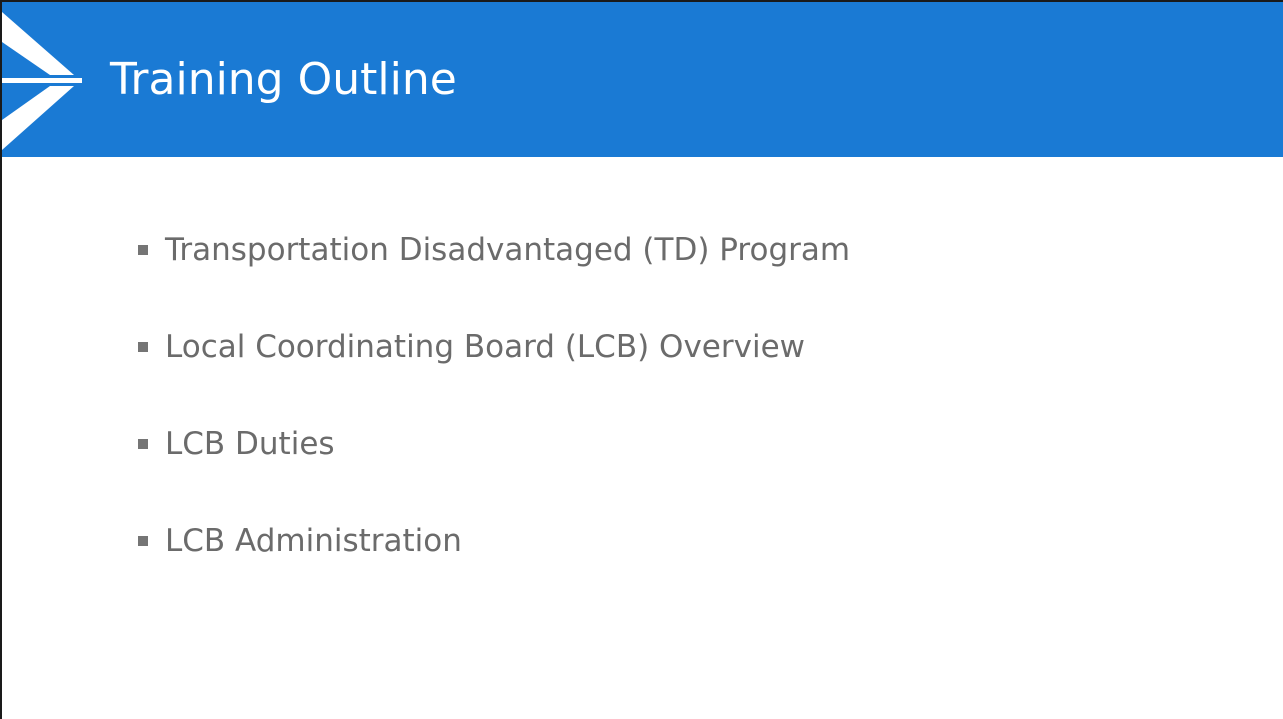 This screenshot has height=719, width=1283. I want to click on bullet-item: LCB Administration, so click(494, 558).